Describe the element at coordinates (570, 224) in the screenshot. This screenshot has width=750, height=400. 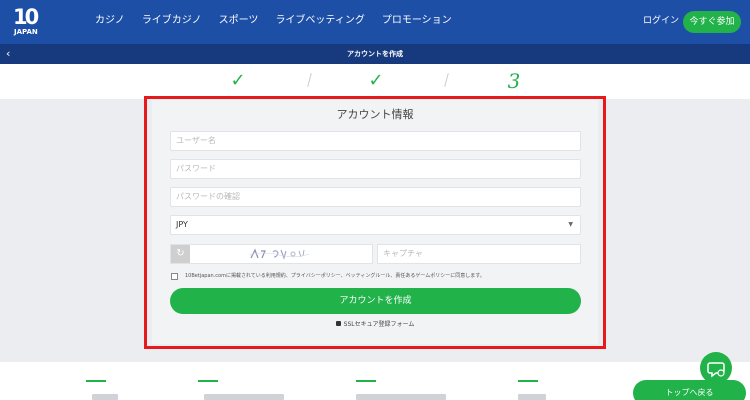
I see `dropdown-caret-icon: ▼` at that location.